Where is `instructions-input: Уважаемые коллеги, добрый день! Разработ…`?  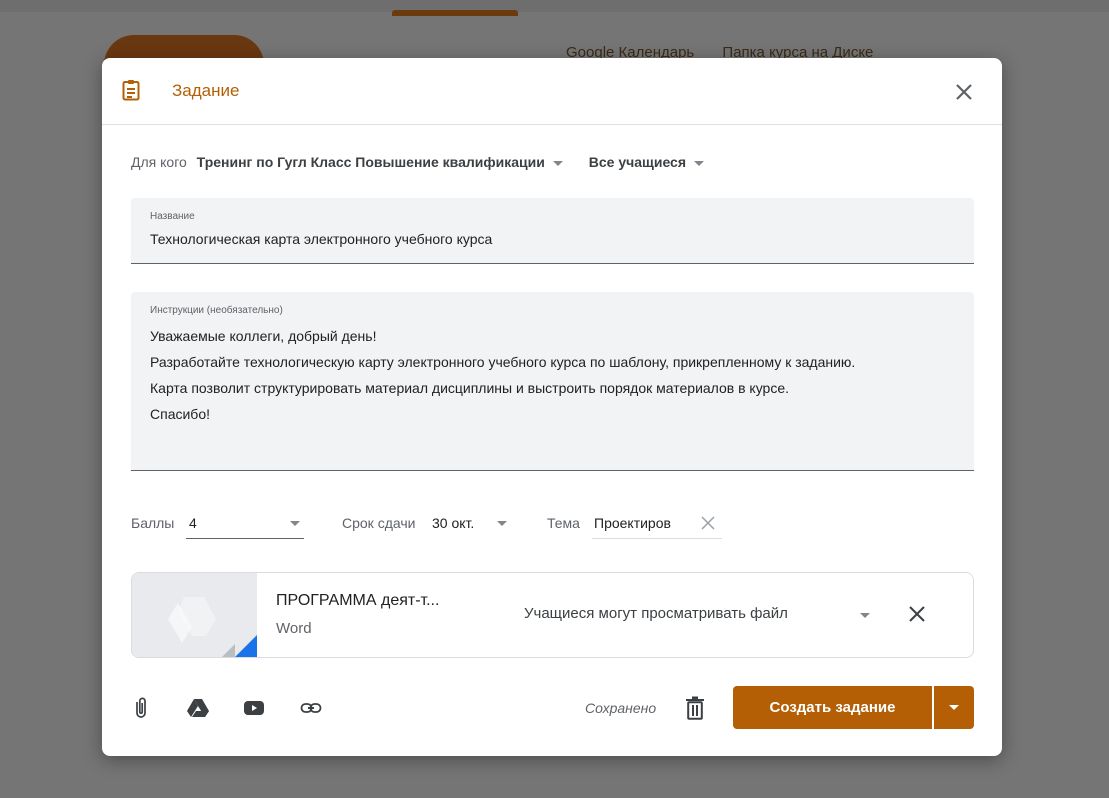 instructions-input: Уважаемые коллеги, добрый день! Разработ… is located at coordinates (502, 375).